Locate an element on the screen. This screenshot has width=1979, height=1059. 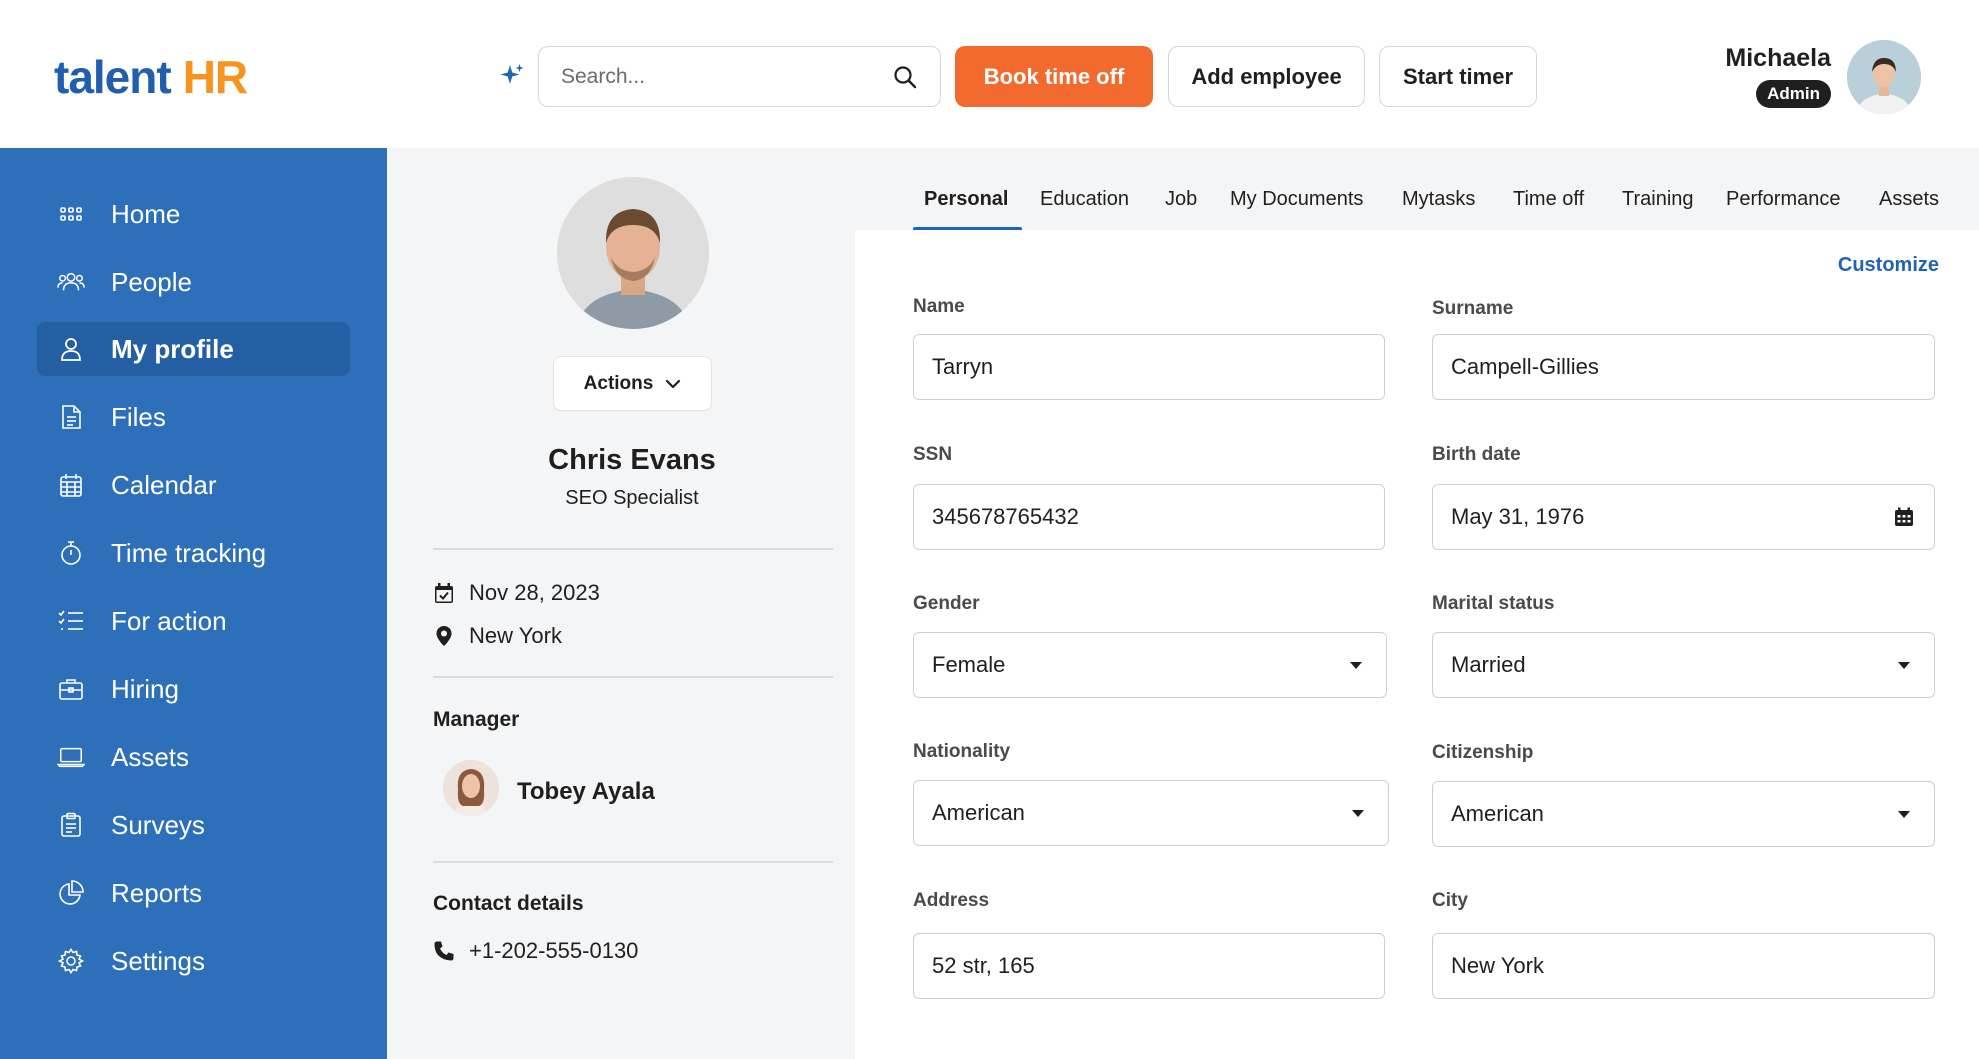
sidebar-item-settings: Settings is located at coordinates (193, 961).